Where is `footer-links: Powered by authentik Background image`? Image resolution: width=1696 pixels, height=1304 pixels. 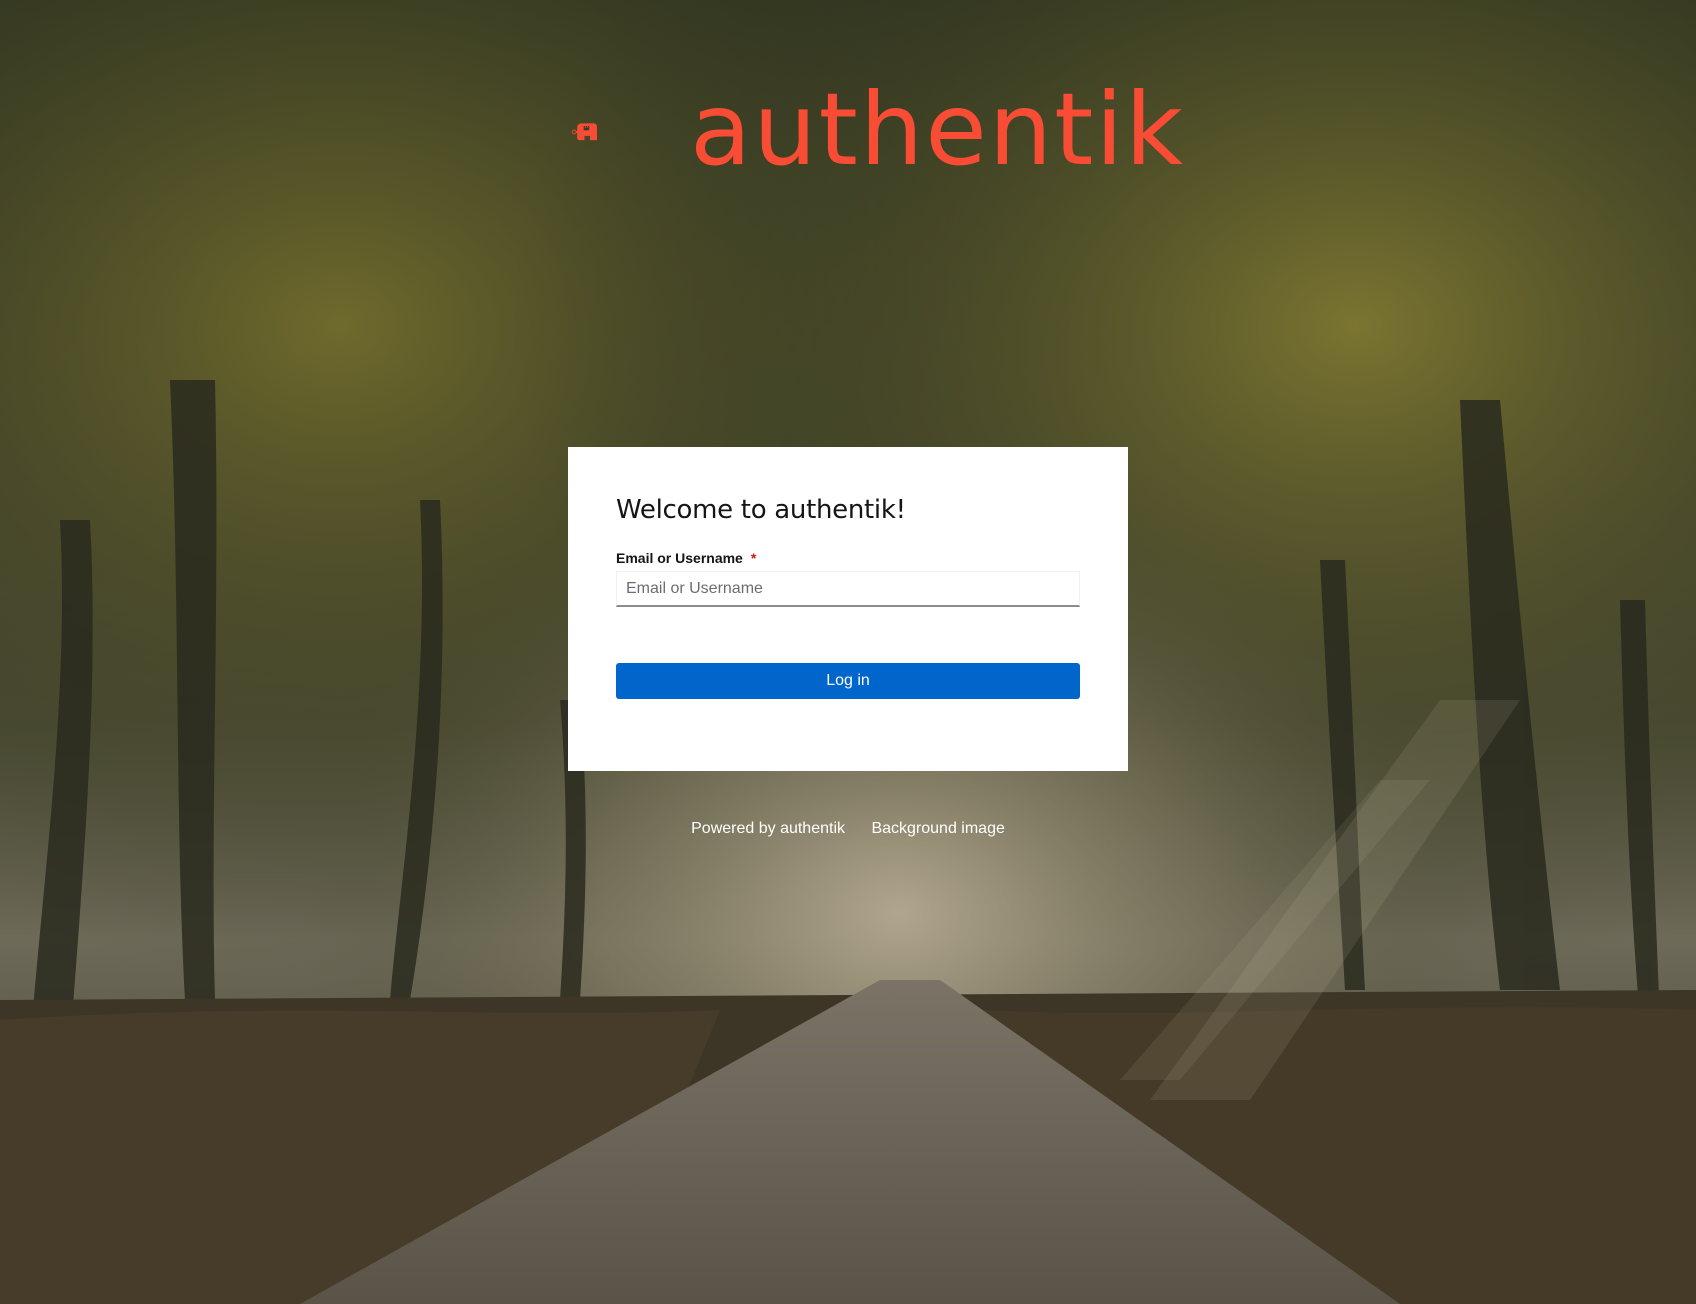 footer-links: Powered by authentik Background image is located at coordinates (848, 829).